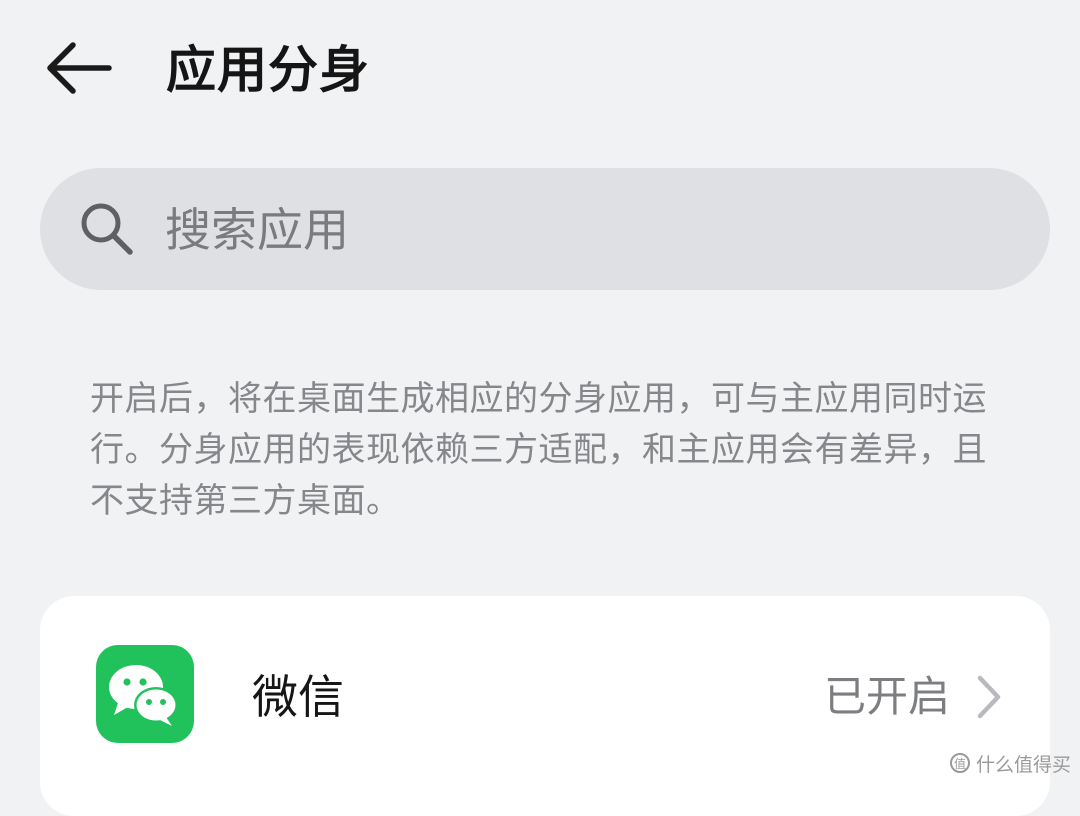 Image resolution: width=1080 pixels, height=816 pixels. What do you see at coordinates (268, 70) in the screenshot?
I see `page-title: 应用分身` at bounding box center [268, 70].